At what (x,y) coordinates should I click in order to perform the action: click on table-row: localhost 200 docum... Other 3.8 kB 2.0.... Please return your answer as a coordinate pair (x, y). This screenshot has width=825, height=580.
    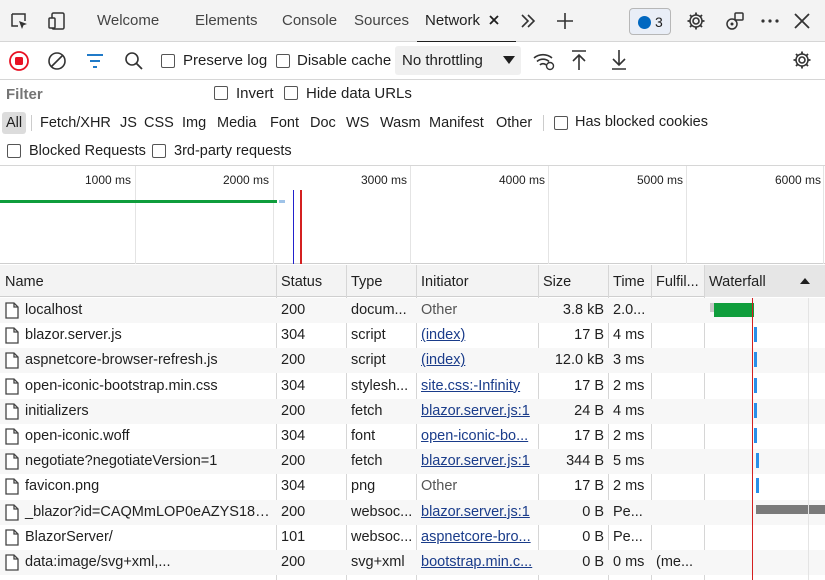
    Looking at the image, I should click on (412, 310).